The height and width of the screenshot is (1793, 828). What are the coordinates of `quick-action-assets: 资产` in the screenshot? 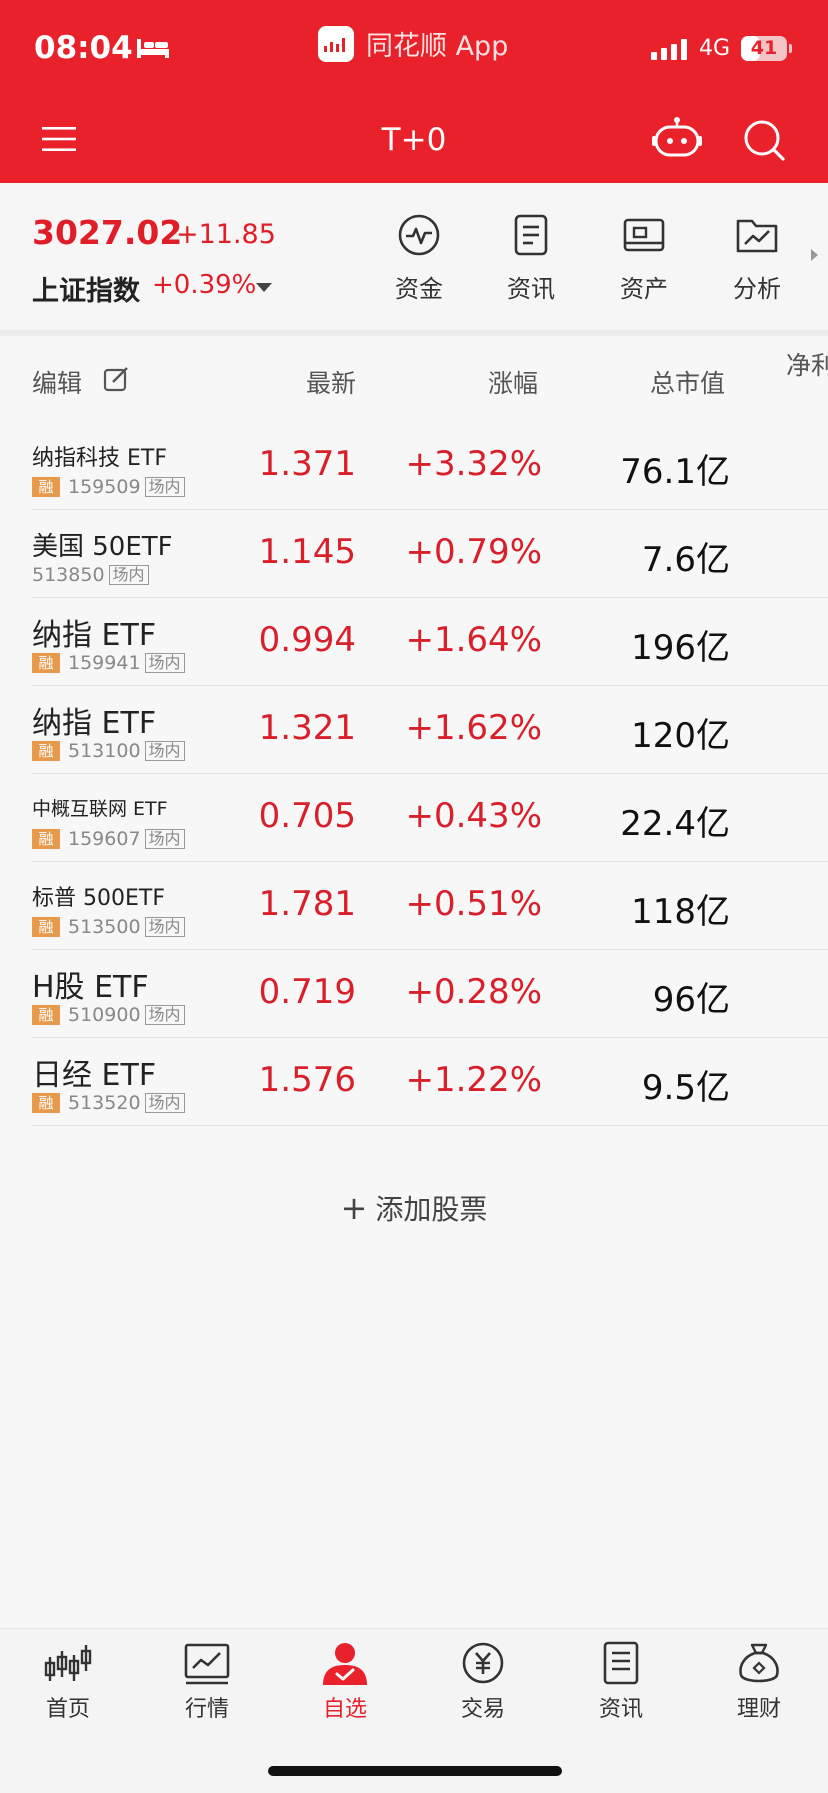 It's located at (644, 258).